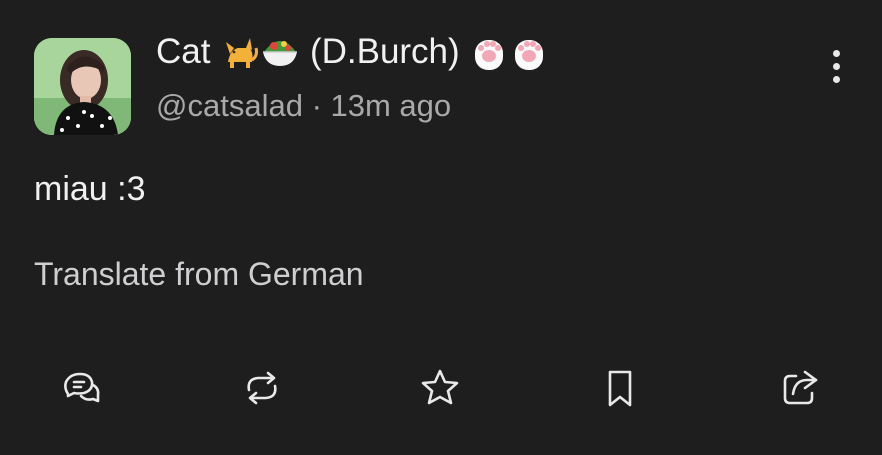 The width and height of the screenshot is (882, 455). What do you see at coordinates (391, 105) in the screenshot?
I see `timestamp: 13m ago` at bounding box center [391, 105].